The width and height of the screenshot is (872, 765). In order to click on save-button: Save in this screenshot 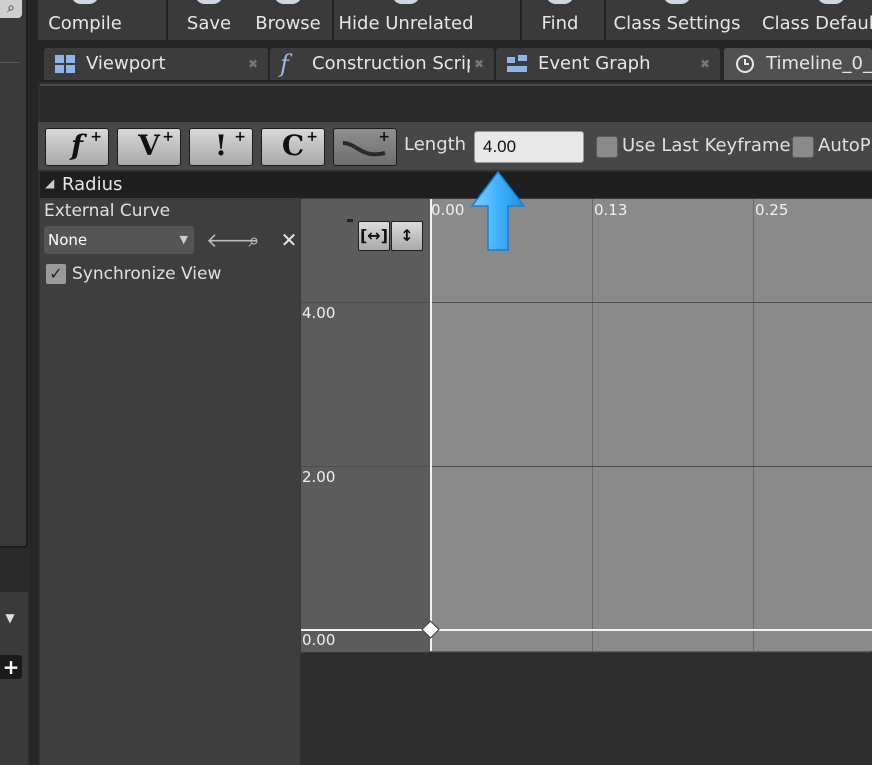, I will do `click(209, 20)`.